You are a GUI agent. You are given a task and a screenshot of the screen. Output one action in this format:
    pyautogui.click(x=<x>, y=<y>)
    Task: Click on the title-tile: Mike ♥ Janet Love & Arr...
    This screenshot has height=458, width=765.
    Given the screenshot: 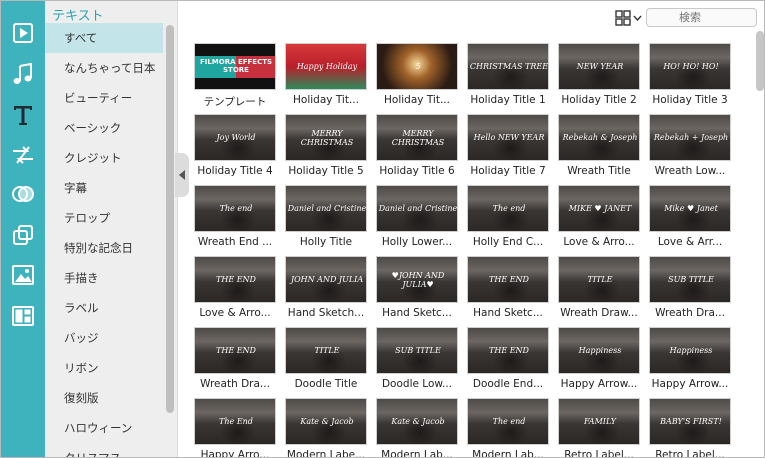 What is the action you would take?
    pyautogui.click(x=690, y=218)
    